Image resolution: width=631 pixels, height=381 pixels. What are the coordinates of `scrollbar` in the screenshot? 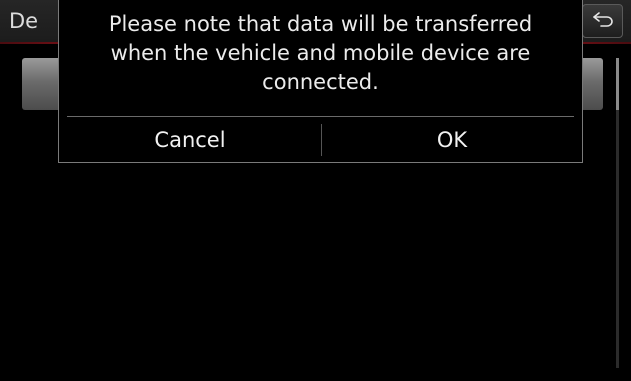 It's located at (617, 213).